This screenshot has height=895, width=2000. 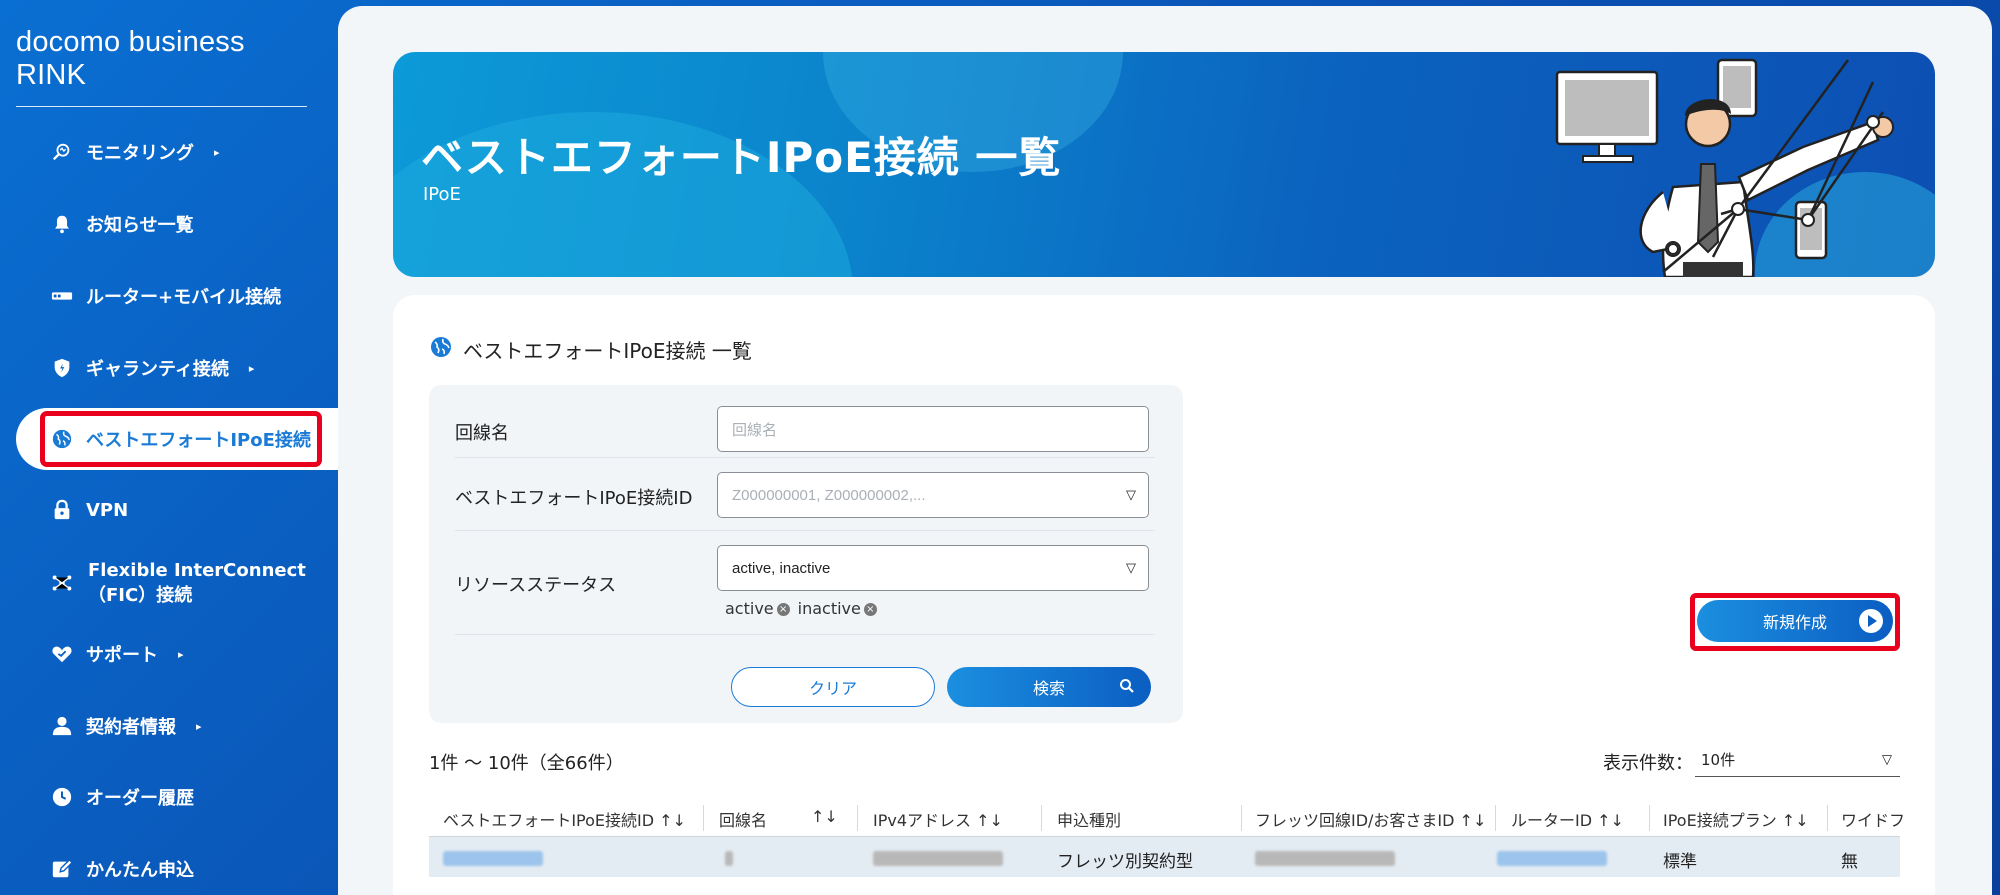 I want to click on sidebar-item-notices: お知らせ一覧, so click(x=122, y=224).